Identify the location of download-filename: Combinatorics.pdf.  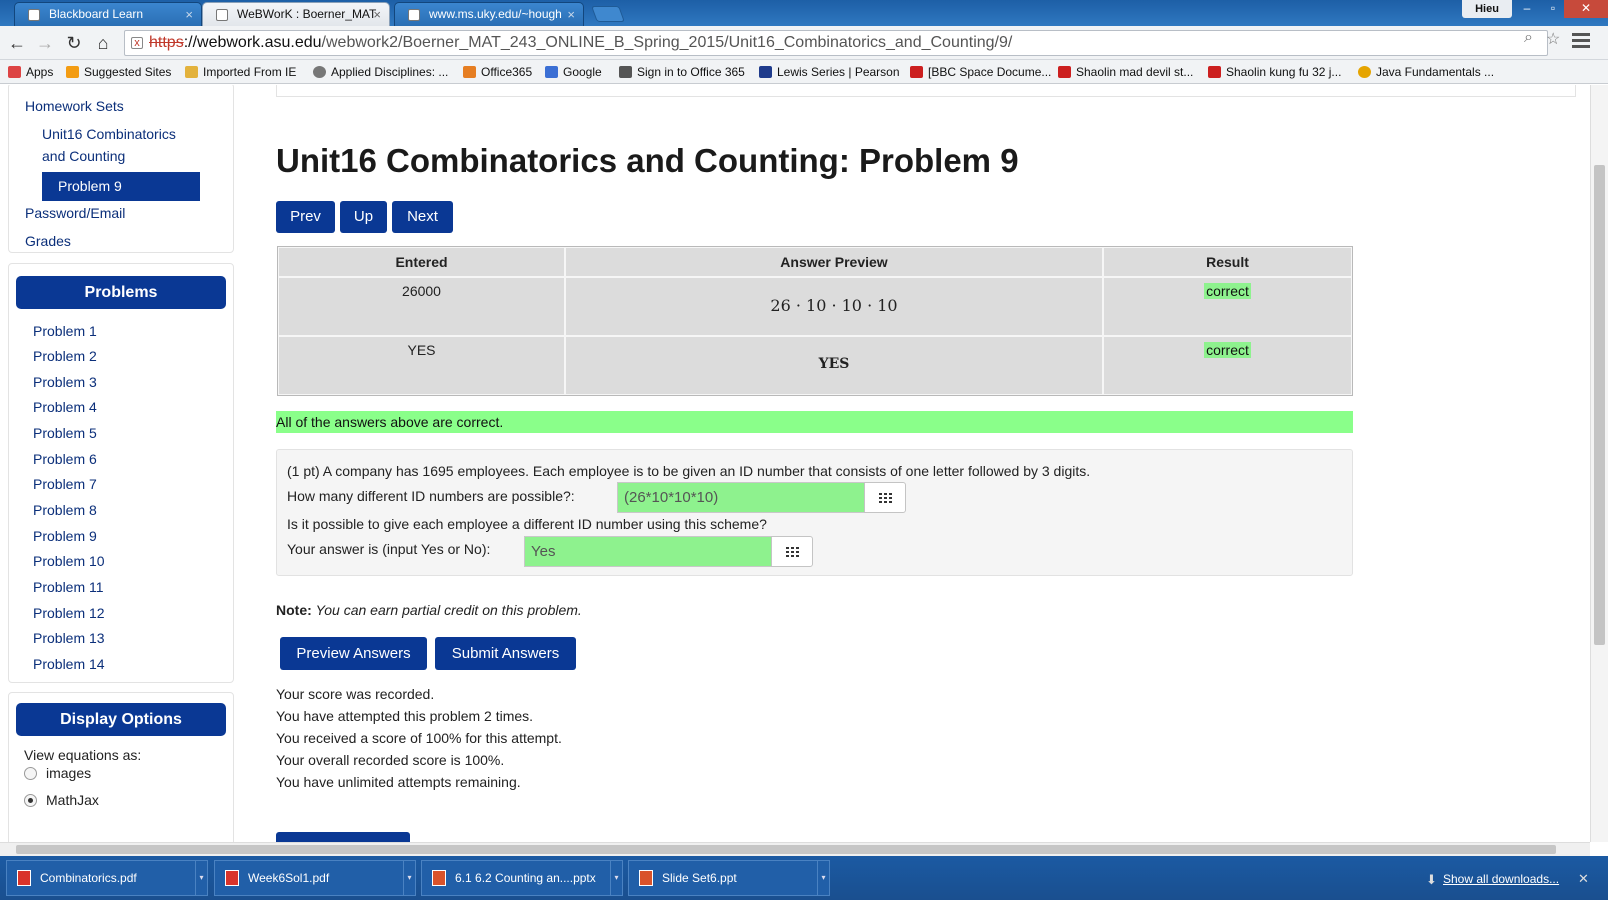
(88, 878).